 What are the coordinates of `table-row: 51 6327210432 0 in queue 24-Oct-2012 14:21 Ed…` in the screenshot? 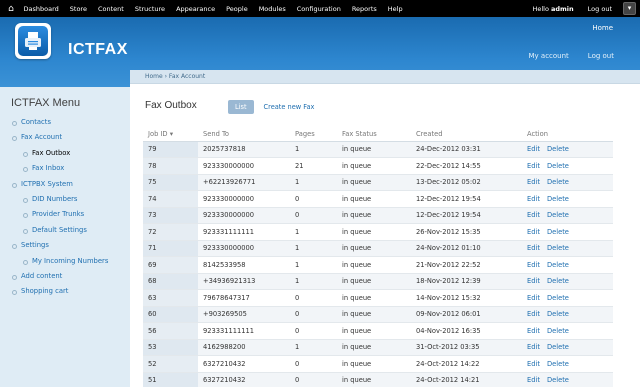 It's located at (378, 379).